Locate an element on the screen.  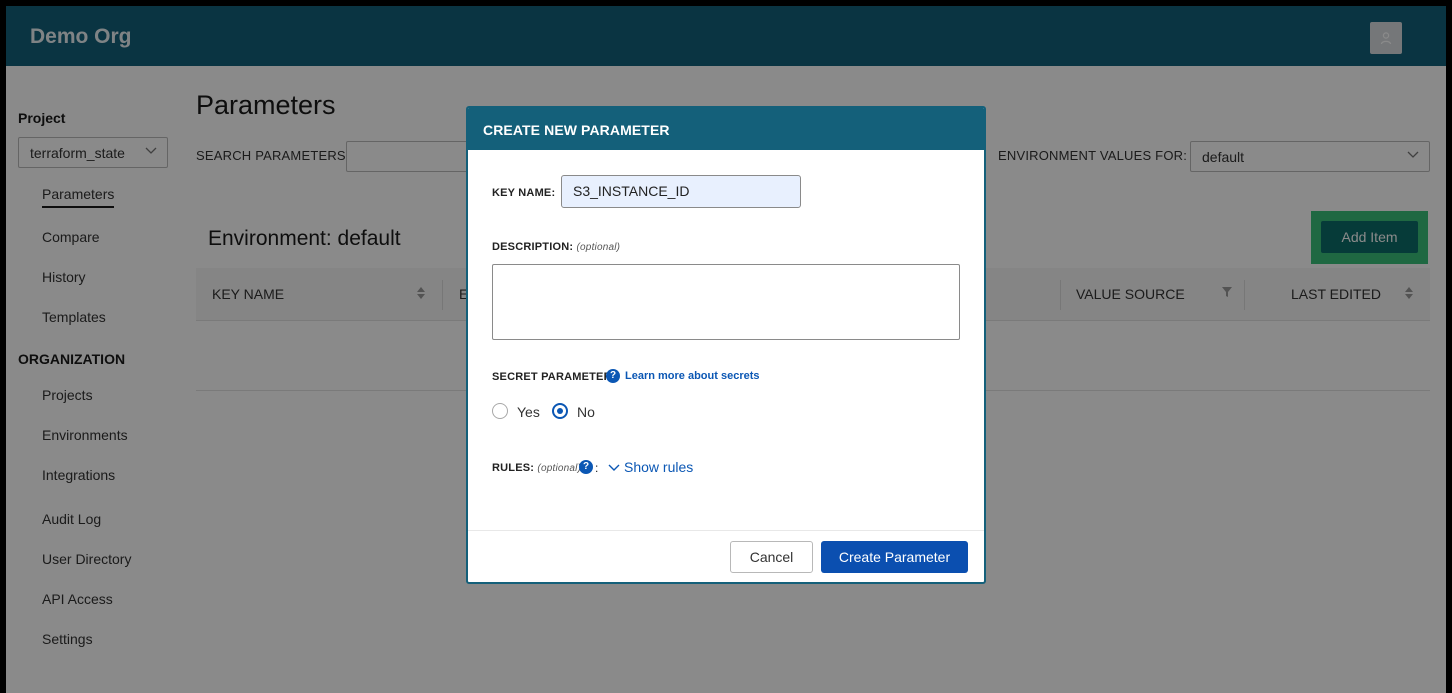
rules-colon: : is located at coordinates (597, 468).